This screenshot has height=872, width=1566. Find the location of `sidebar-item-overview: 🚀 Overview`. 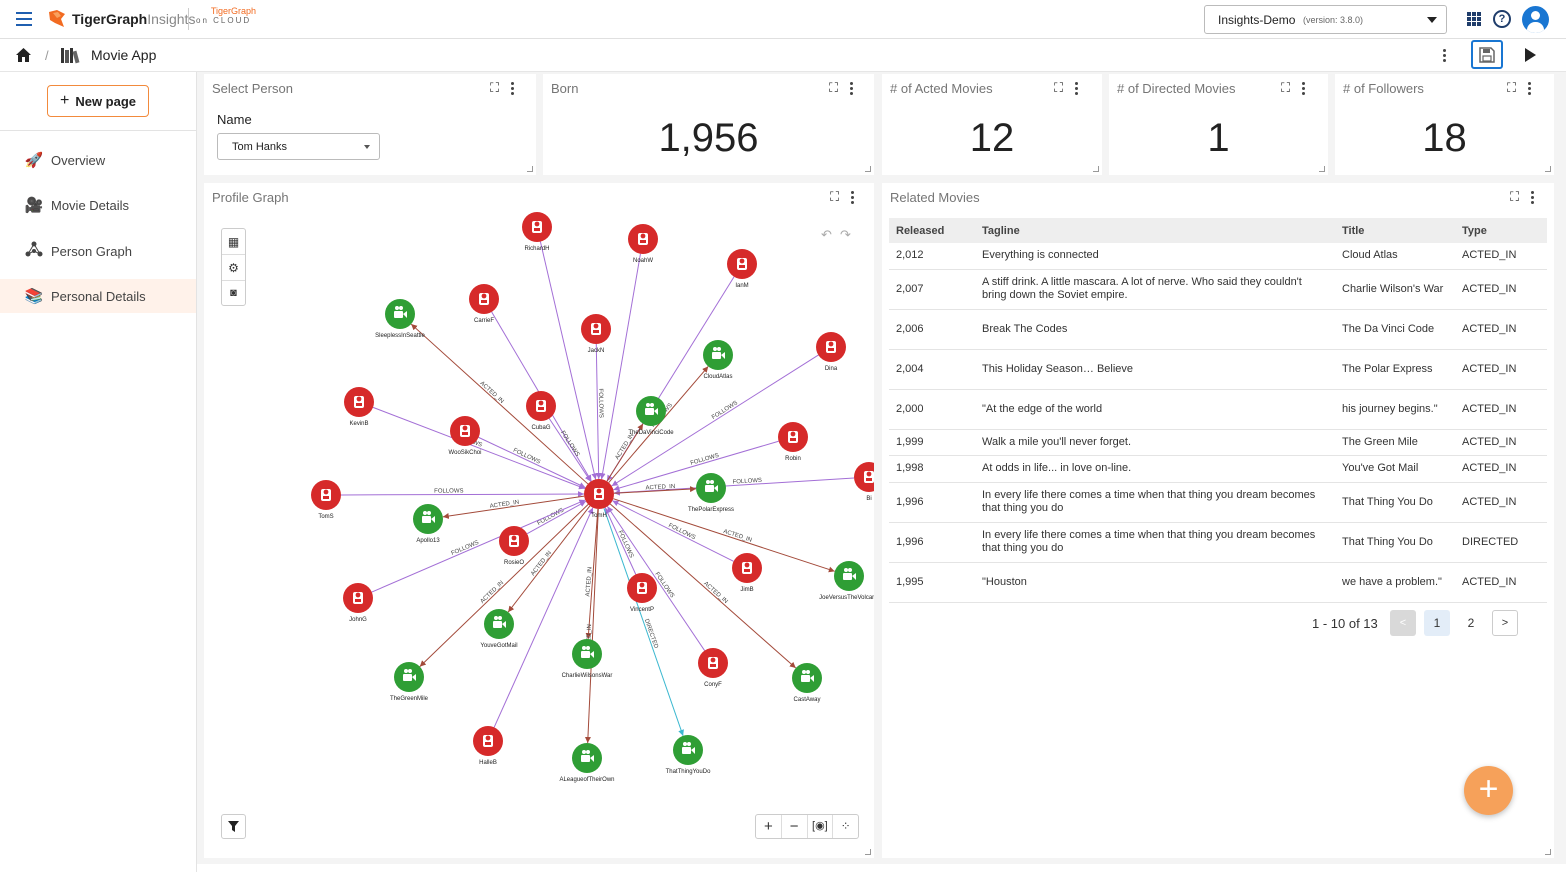

sidebar-item-overview: 🚀 Overview is located at coordinates (98, 160).